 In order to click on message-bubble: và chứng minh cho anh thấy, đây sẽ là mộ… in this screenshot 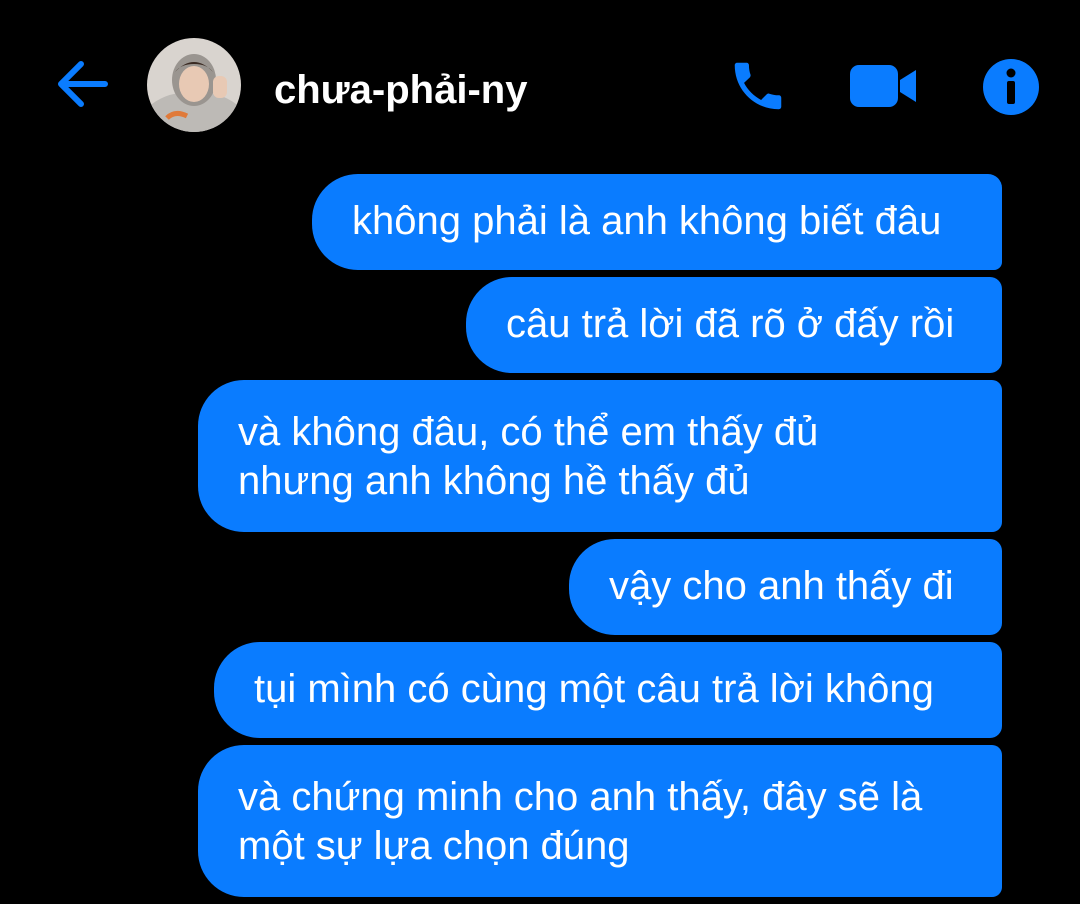, I will do `click(600, 821)`.